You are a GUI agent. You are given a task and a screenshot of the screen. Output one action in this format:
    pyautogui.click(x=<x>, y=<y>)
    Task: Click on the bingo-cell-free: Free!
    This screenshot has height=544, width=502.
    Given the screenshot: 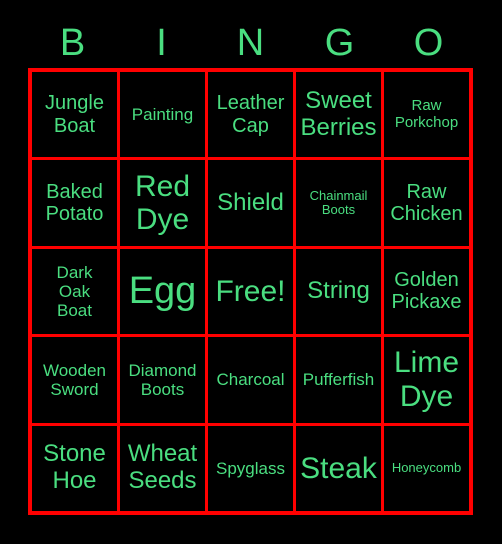 What is the action you would take?
    pyautogui.click(x=250, y=291)
    